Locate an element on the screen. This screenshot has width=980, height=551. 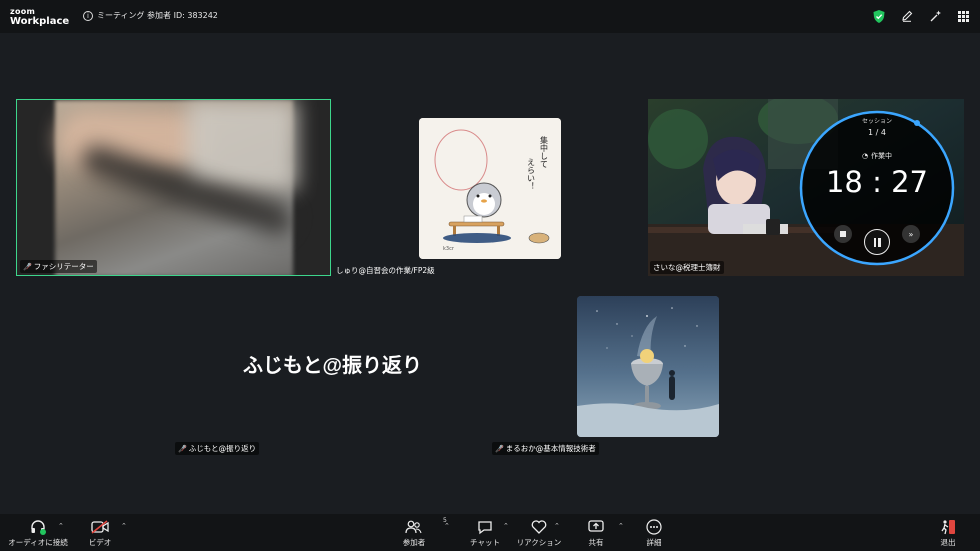
meeting-info-text: ミーティング 参加者 ID: 383242 is located at coordinates (157, 15).